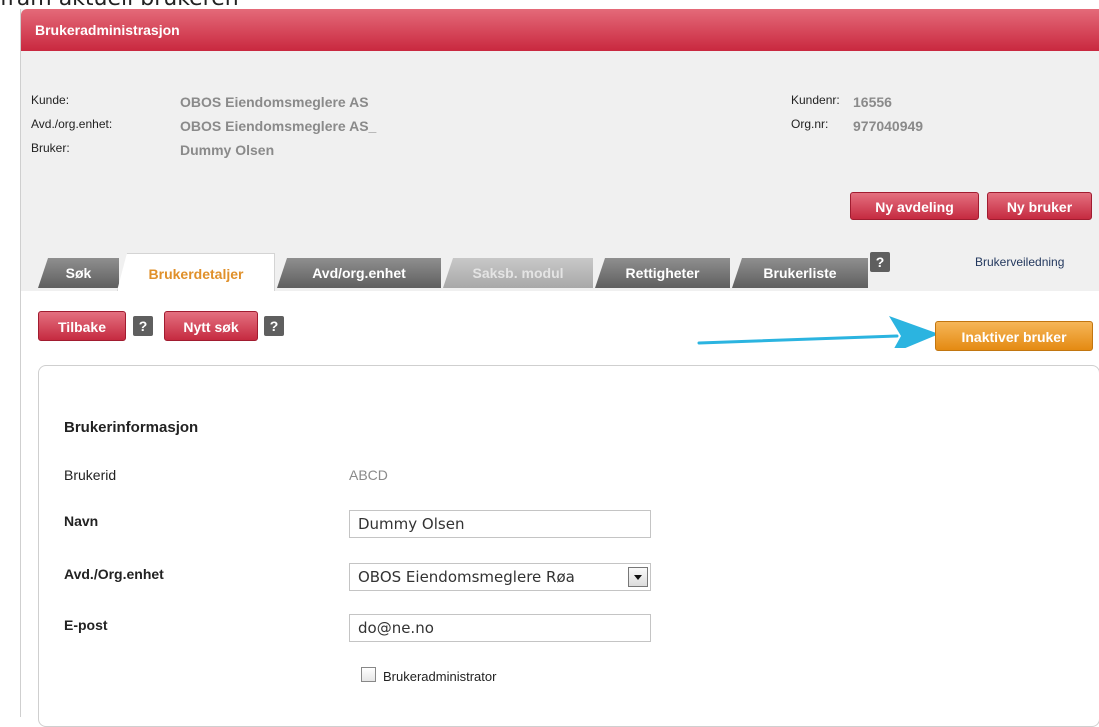  Describe the element at coordinates (50, 100) in the screenshot. I see `kunde-label: Kunde:` at that location.